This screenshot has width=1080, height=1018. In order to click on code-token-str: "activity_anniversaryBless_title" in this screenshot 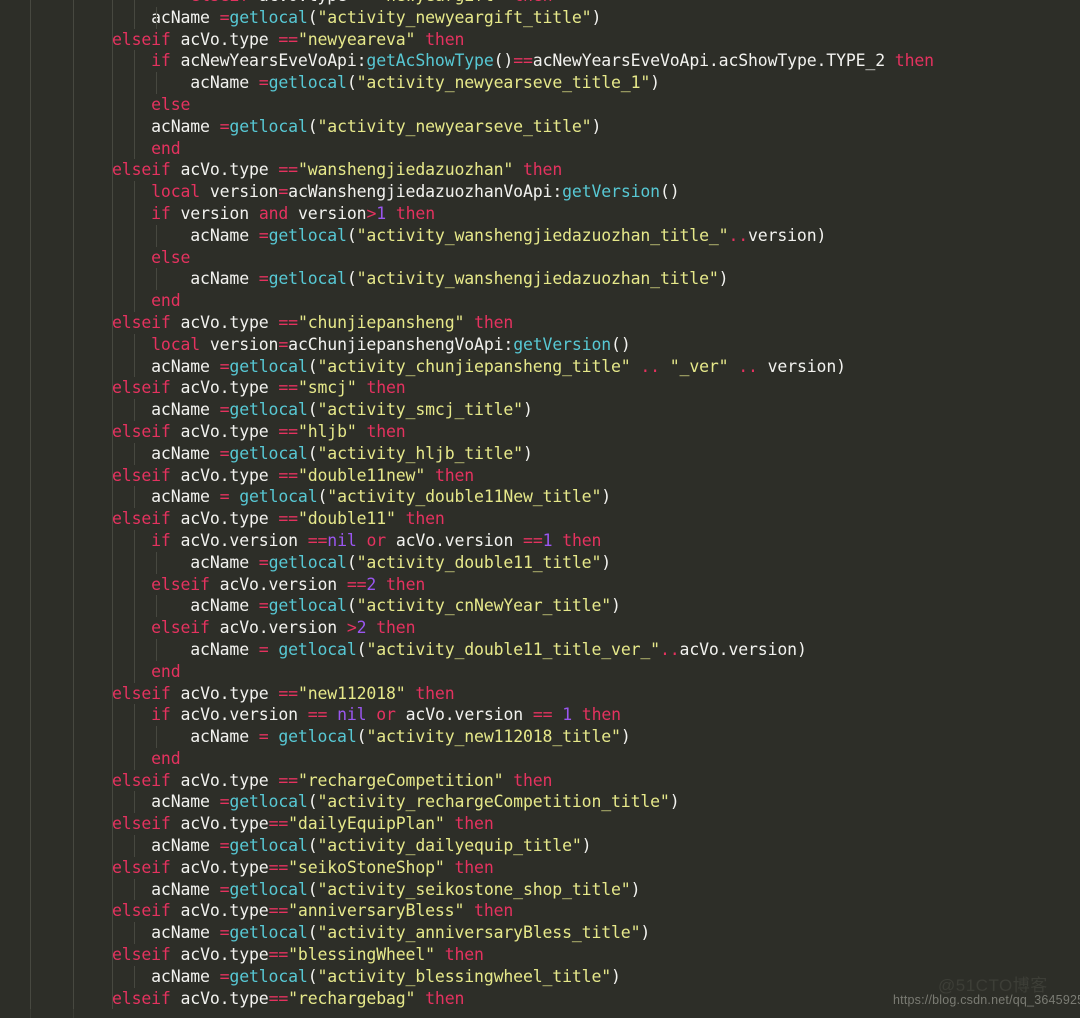, I will do `click(479, 933)`.